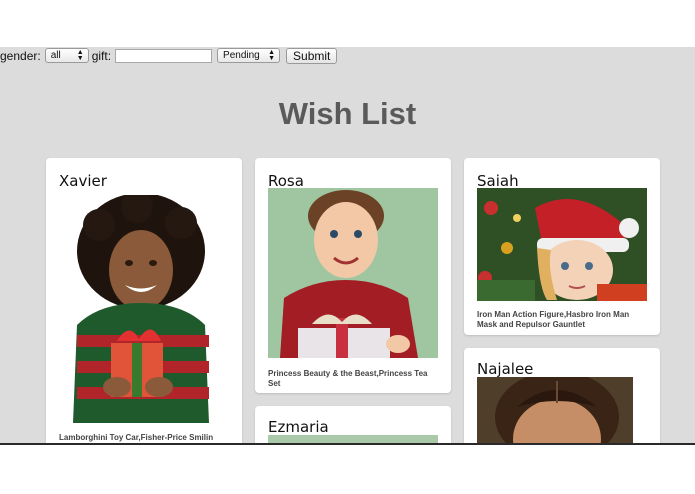 The image size is (695, 494). Describe the element at coordinates (241, 55) in the screenshot. I see `status-select-value: Pending` at that location.